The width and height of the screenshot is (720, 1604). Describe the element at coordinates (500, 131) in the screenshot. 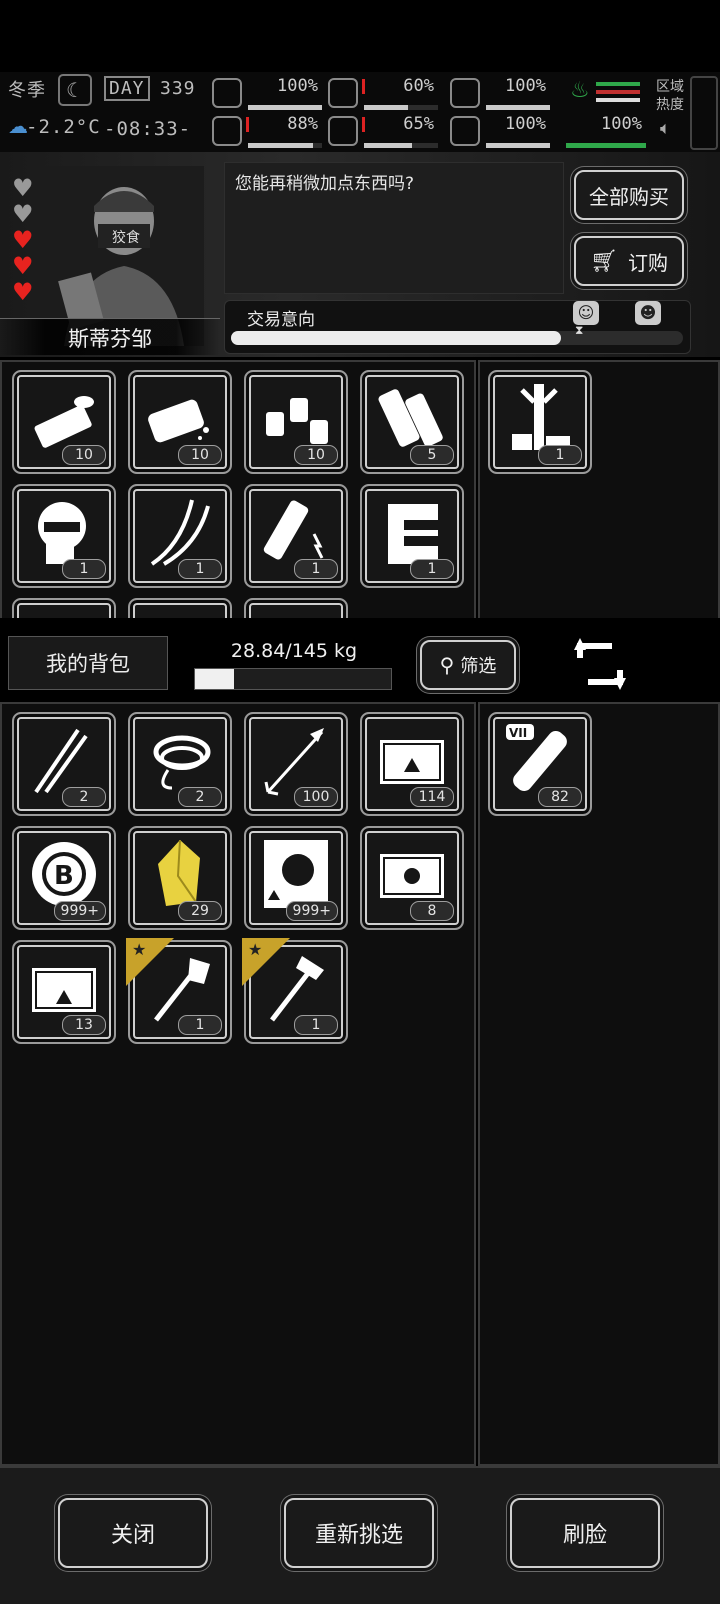

I see `stat-mood: 100%` at that location.